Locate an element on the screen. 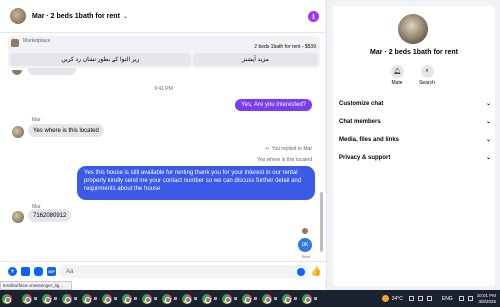  incoming-message-partial is located at coordinates (52, 71).